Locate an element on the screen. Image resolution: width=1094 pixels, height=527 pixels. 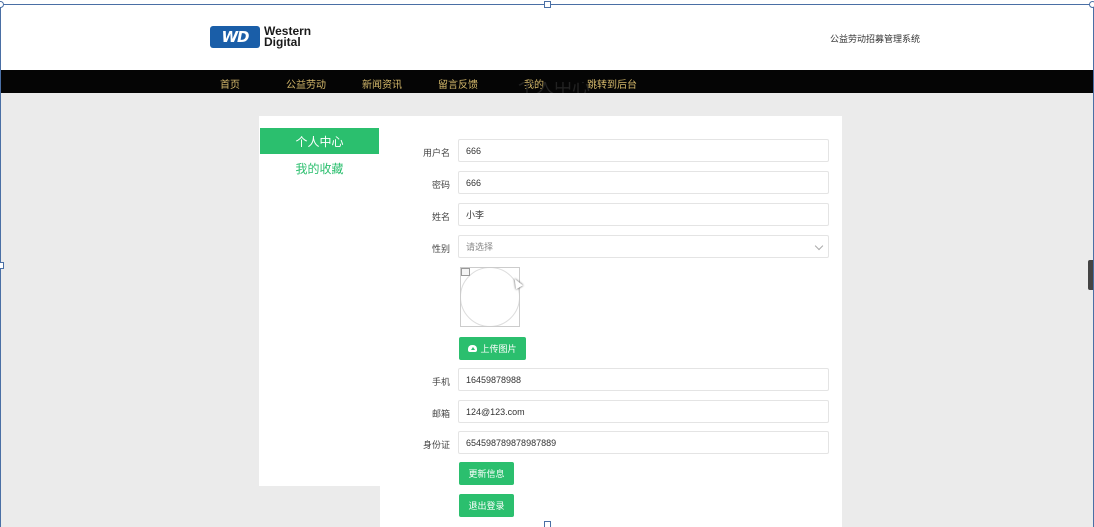
logout-button: 退出登录 is located at coordinates (486, 505).